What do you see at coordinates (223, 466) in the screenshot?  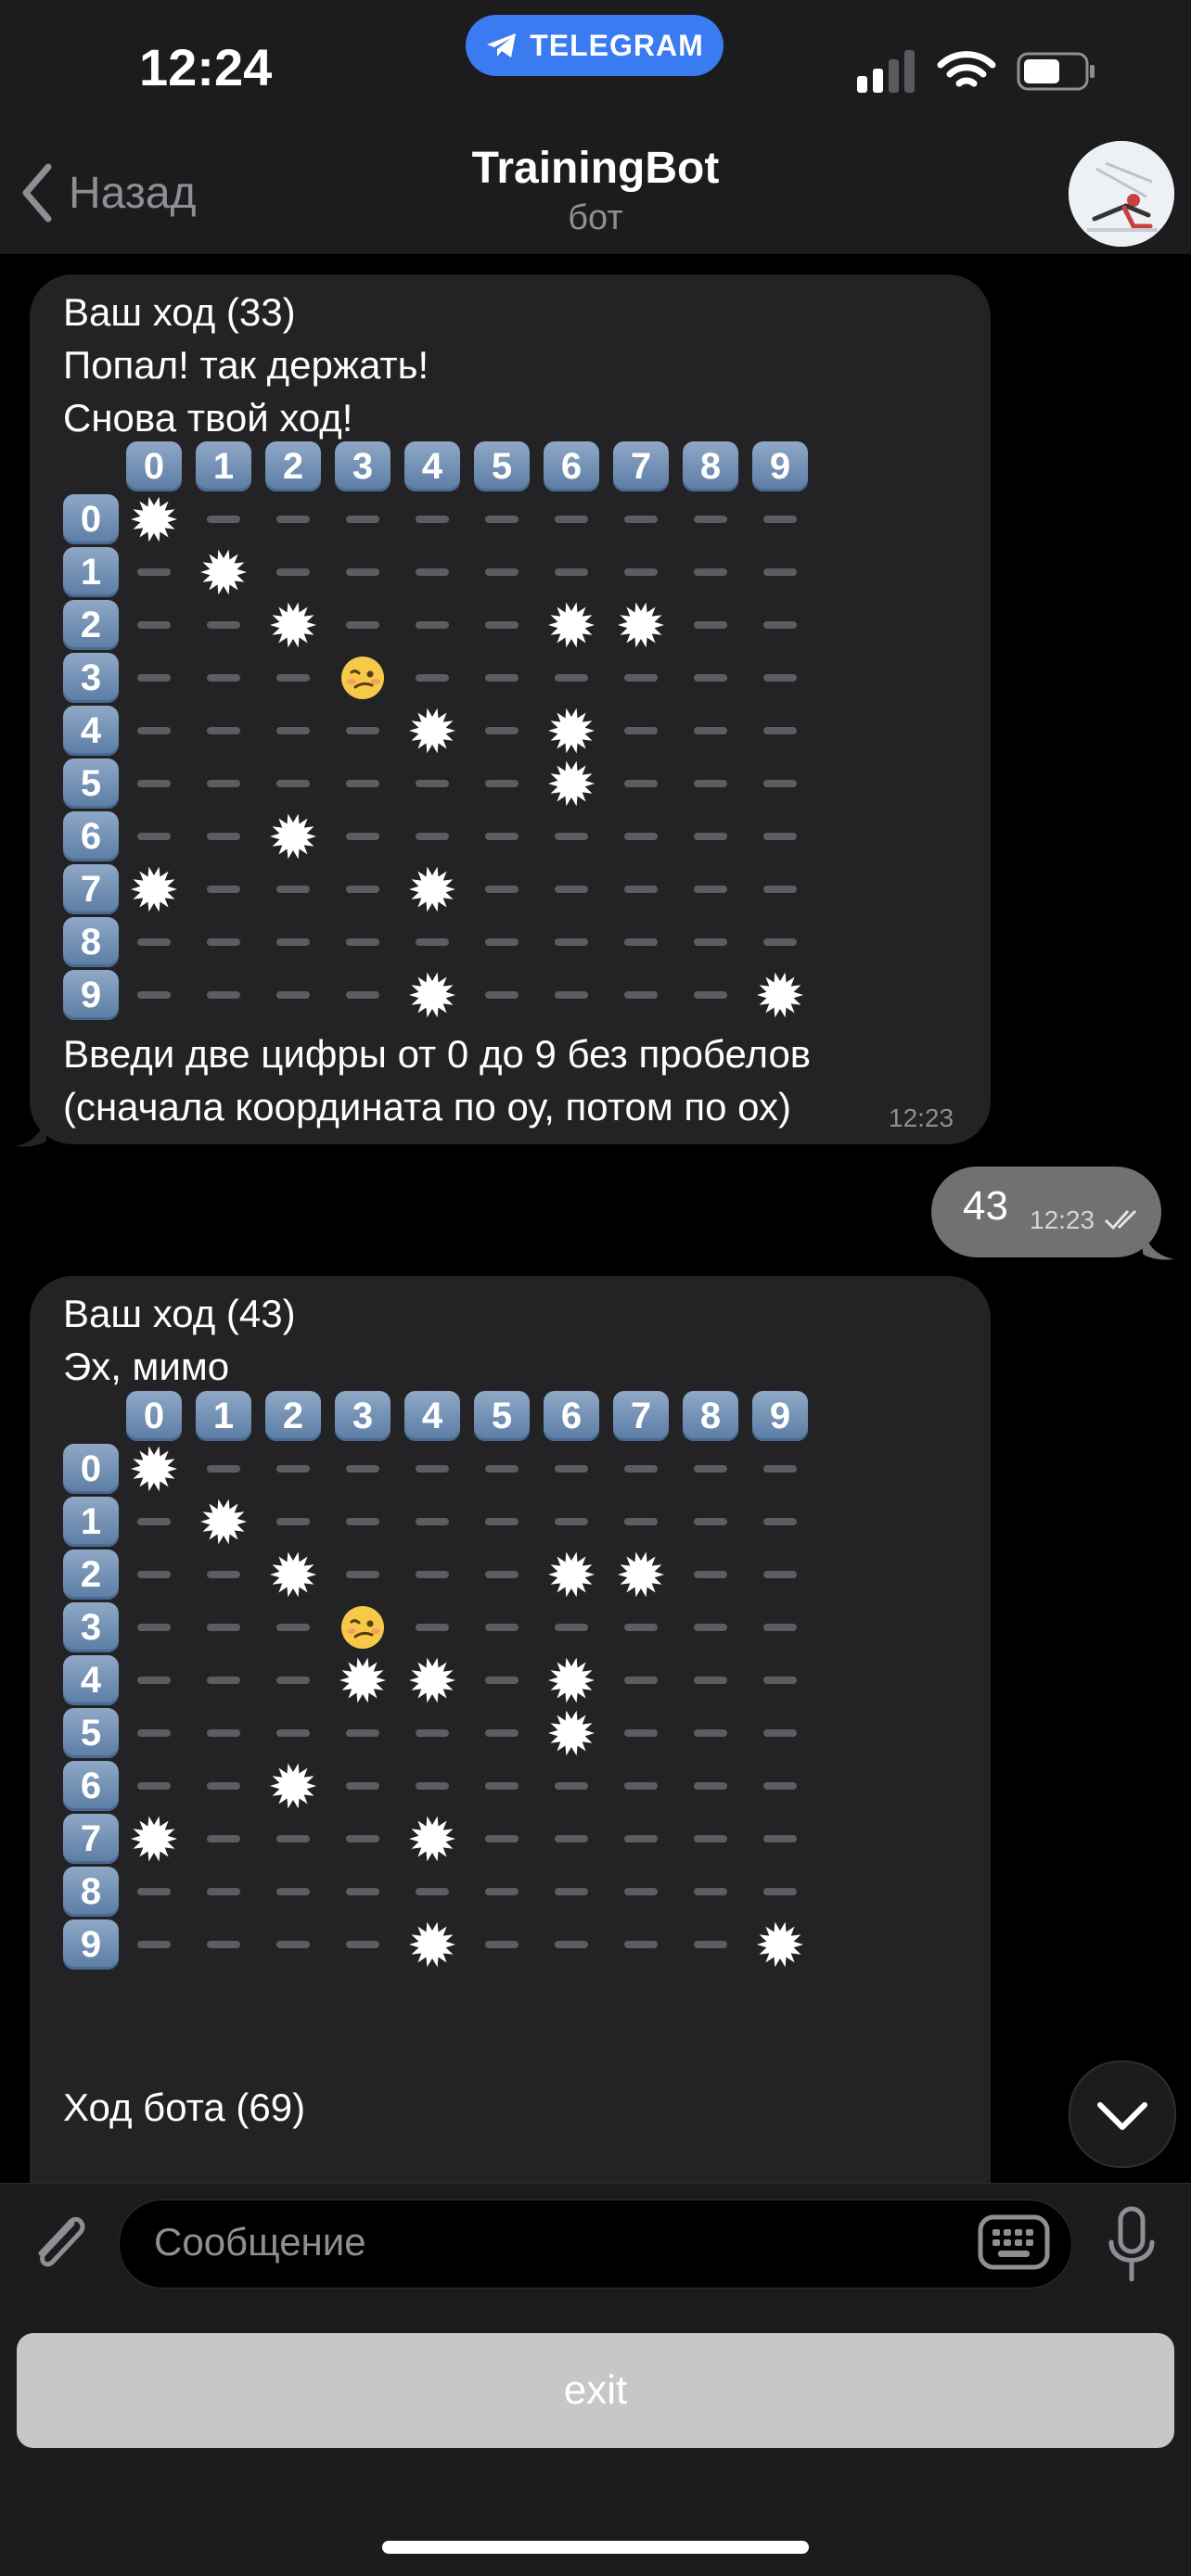 I see `column-header: 1` at bounding box center [223, 466].